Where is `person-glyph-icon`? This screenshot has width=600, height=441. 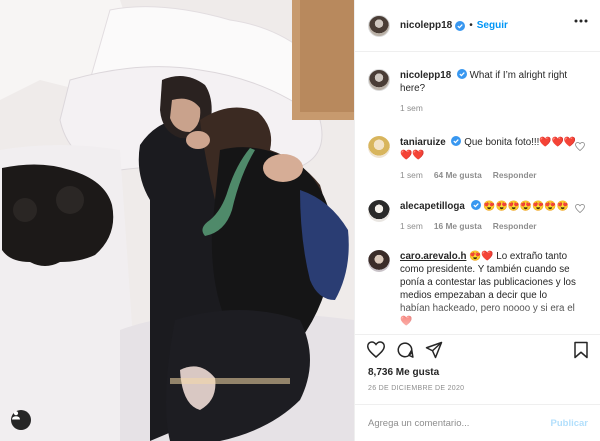 person-glyph-icon is located at coordinates (16, 415).